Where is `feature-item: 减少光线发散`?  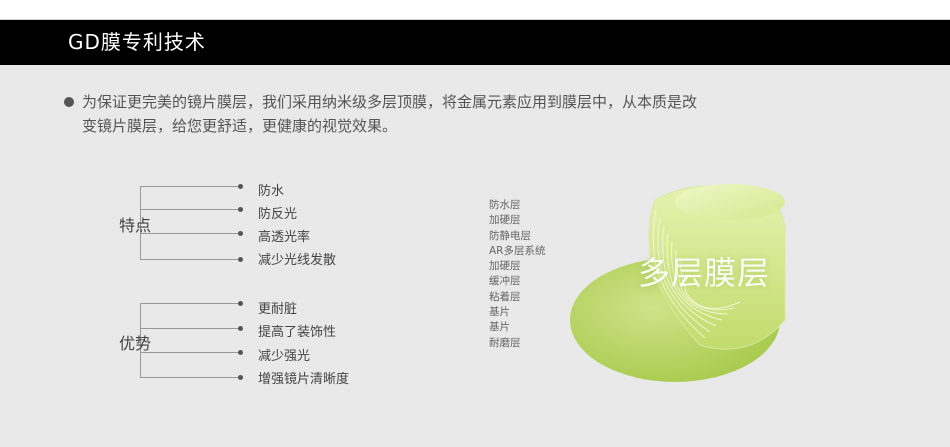 feature-item: 减少光线发散 is located at coordinates (297, 260).